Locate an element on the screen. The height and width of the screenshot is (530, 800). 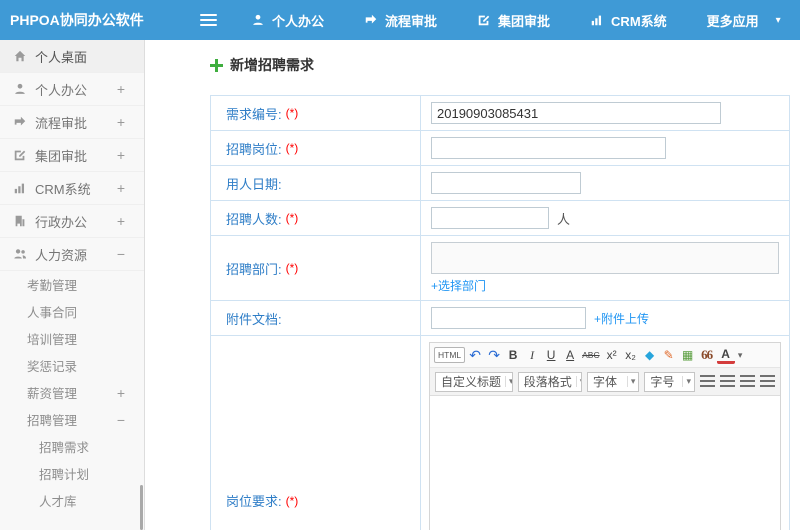
nav-personal-office: 个人办公 is located at coordinates (287, 20).